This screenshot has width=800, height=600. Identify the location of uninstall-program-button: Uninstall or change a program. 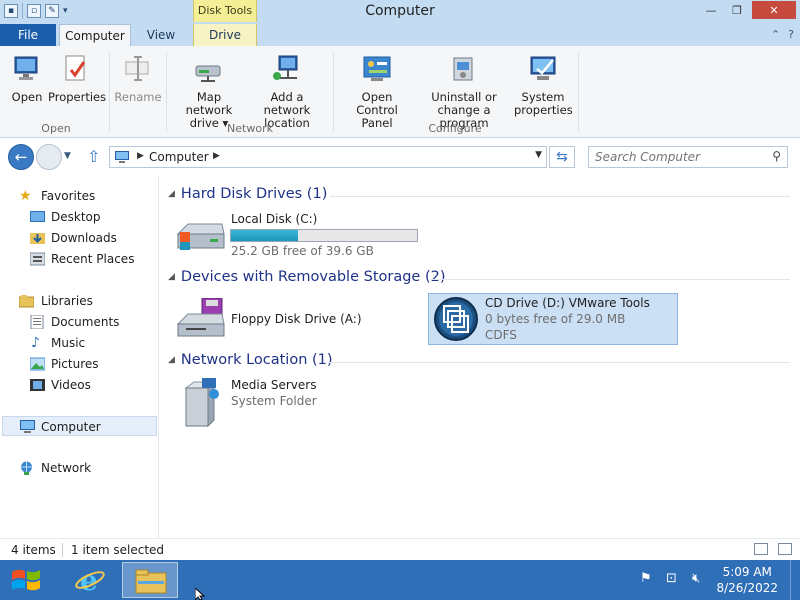
(464, 92).